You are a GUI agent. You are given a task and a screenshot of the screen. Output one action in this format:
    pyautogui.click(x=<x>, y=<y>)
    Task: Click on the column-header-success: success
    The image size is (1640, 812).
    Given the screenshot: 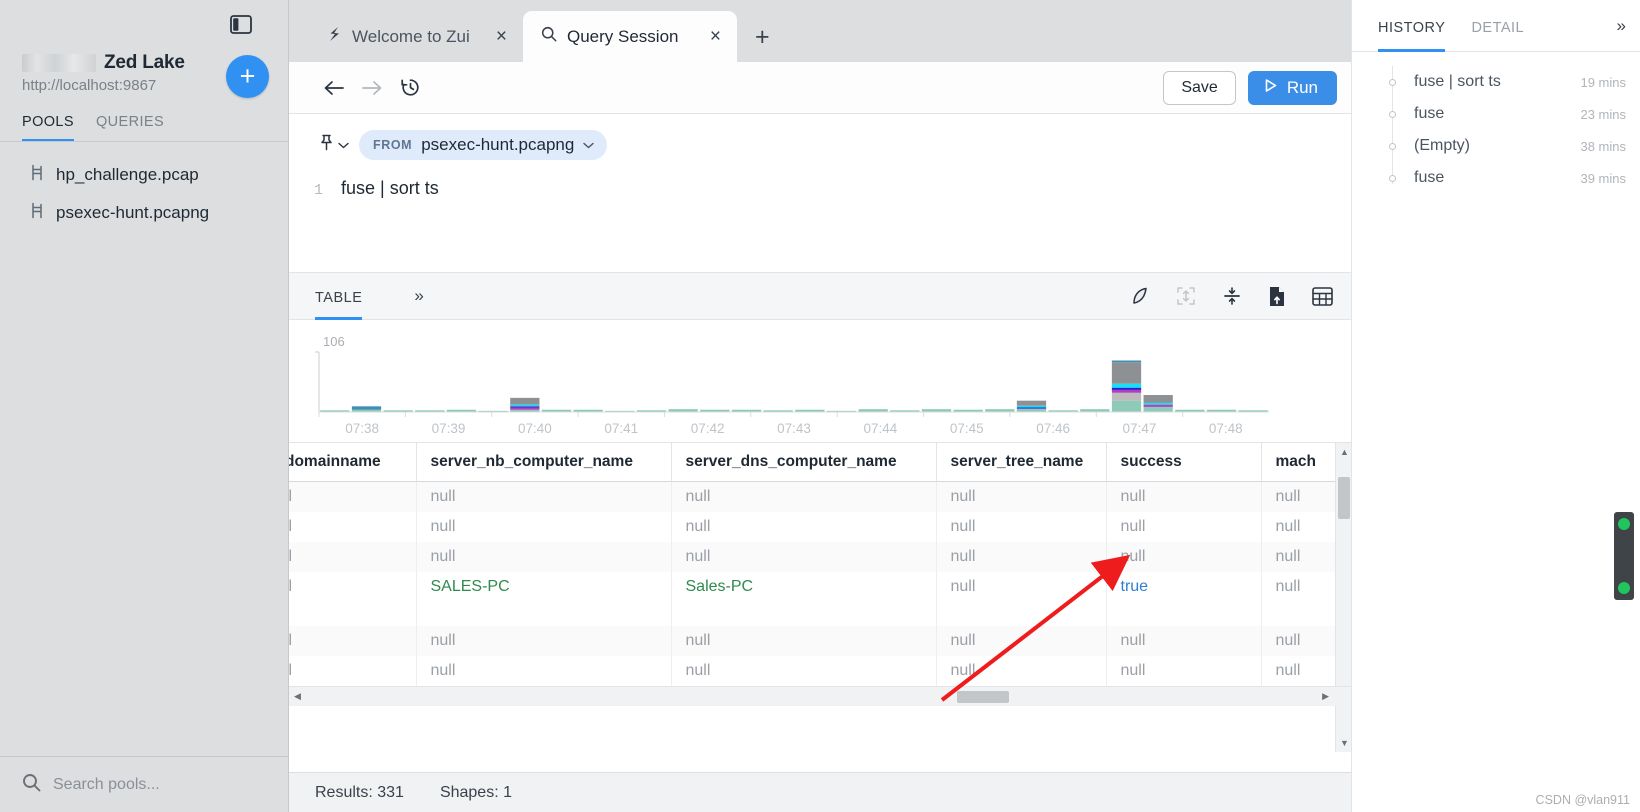 What is the action you would take?
    pyautogui.click(x=1184, y=462)
    